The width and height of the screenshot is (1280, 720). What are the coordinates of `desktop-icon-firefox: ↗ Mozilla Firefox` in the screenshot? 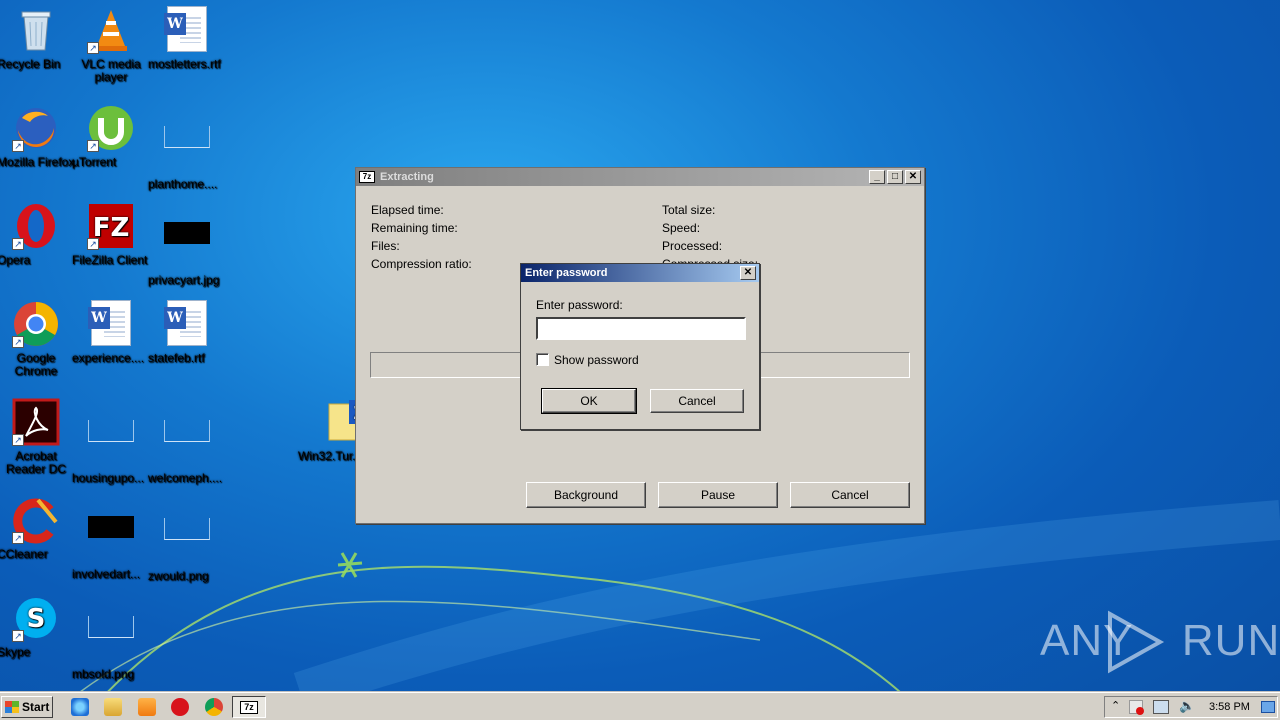 It's located at (37, 136).